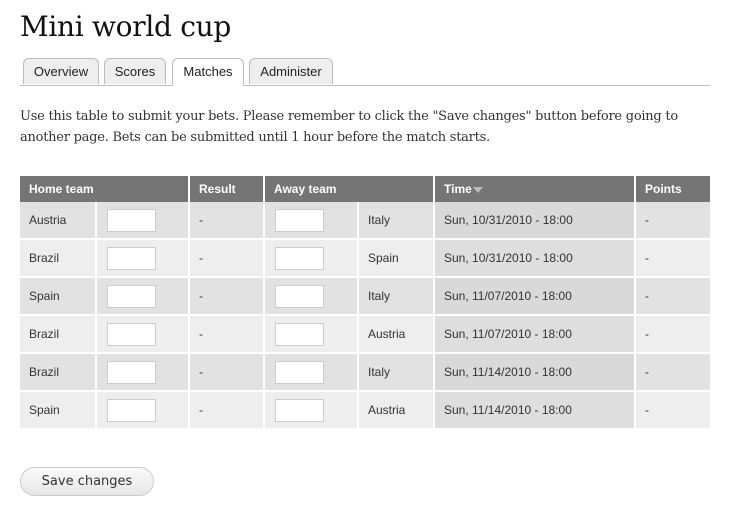 The width and height of the screenshot is (733, 511). What do you see at coordinates (535, 189) in the screenshot?
I see `header-time: Time` at bounding box center [535, 189].